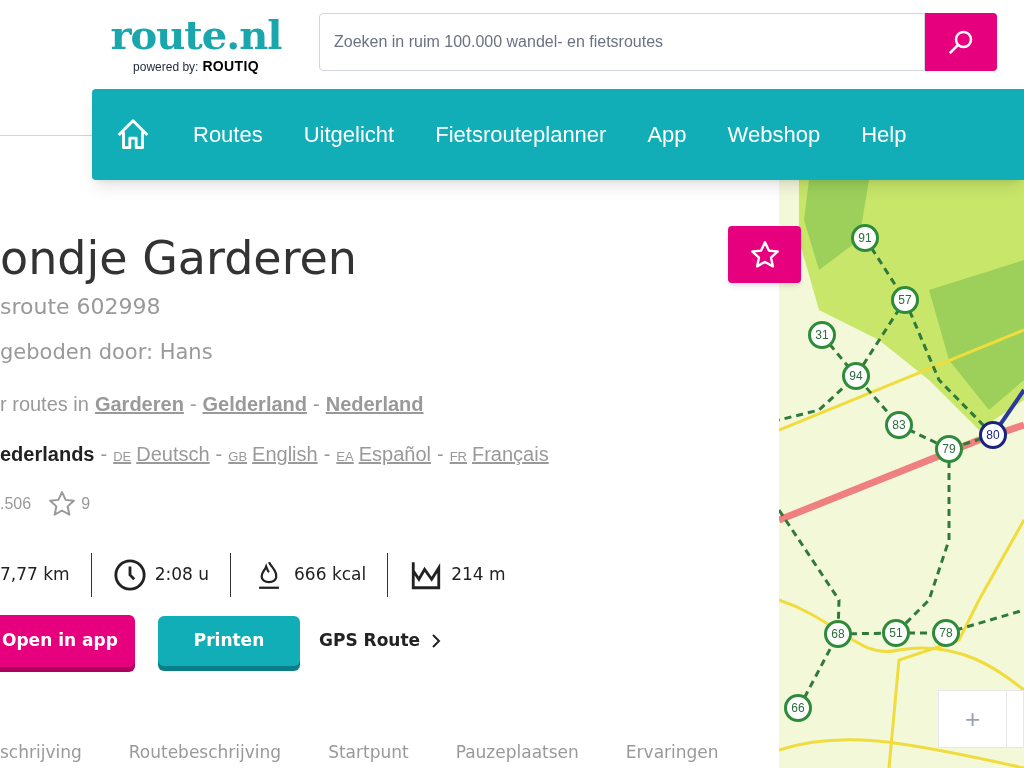 This screenshot has height=768, width=1024. What do you see at coordinates (273, 453) in the screenshot?
I see `language-link: GB English` at bounding box center [273, 453].